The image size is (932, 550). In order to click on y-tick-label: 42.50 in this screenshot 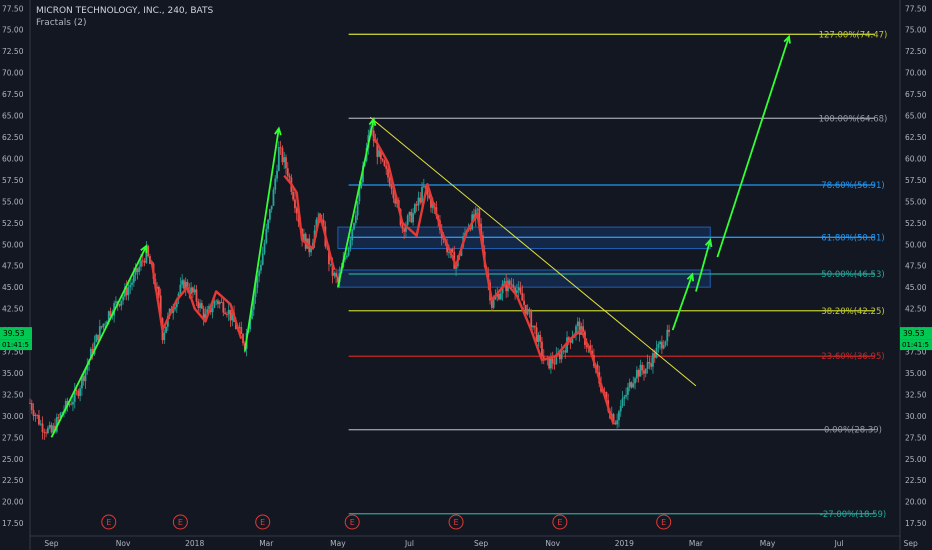, I will do `click(916, 309)`.